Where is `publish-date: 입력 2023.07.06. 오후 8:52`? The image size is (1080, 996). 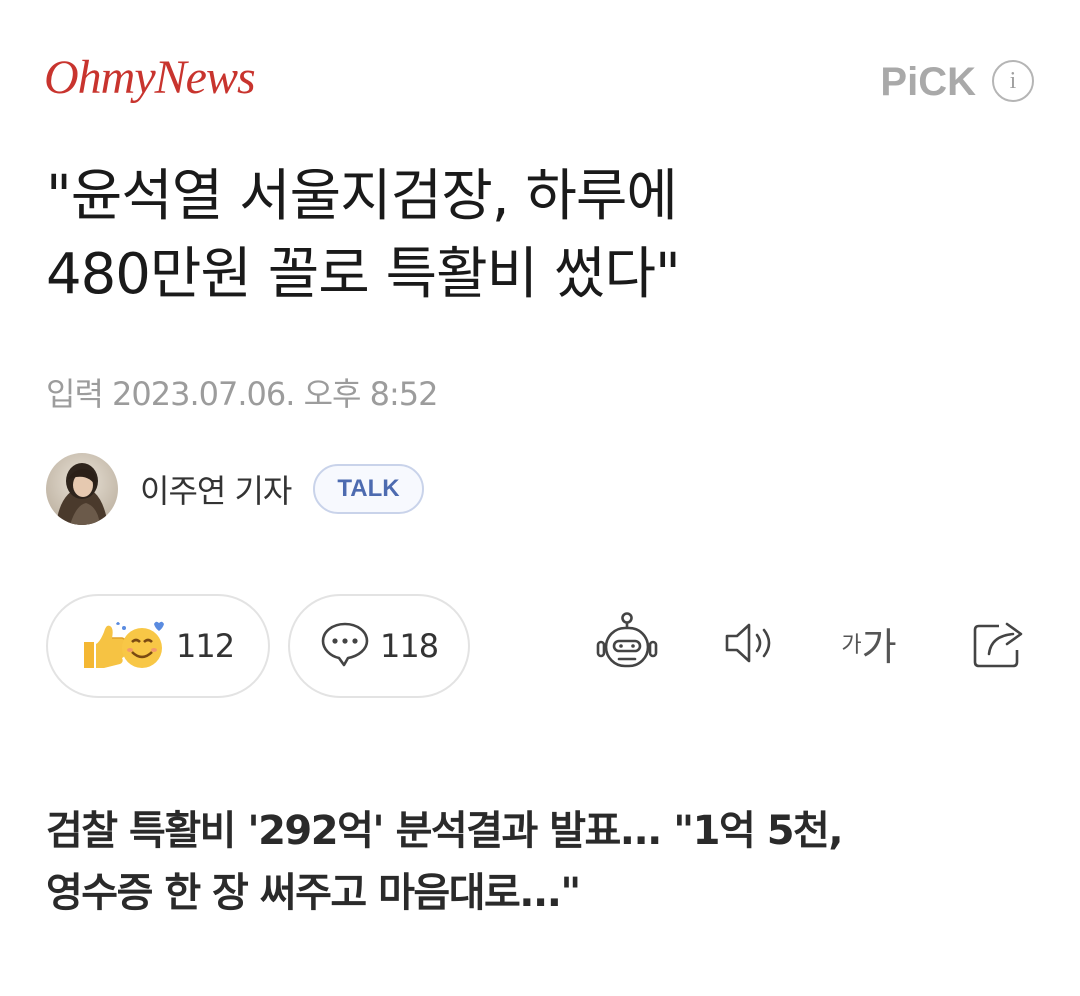
publish-date: 입력 2023.07.06. 오후 8:52 is located at coordinates (242, 394).